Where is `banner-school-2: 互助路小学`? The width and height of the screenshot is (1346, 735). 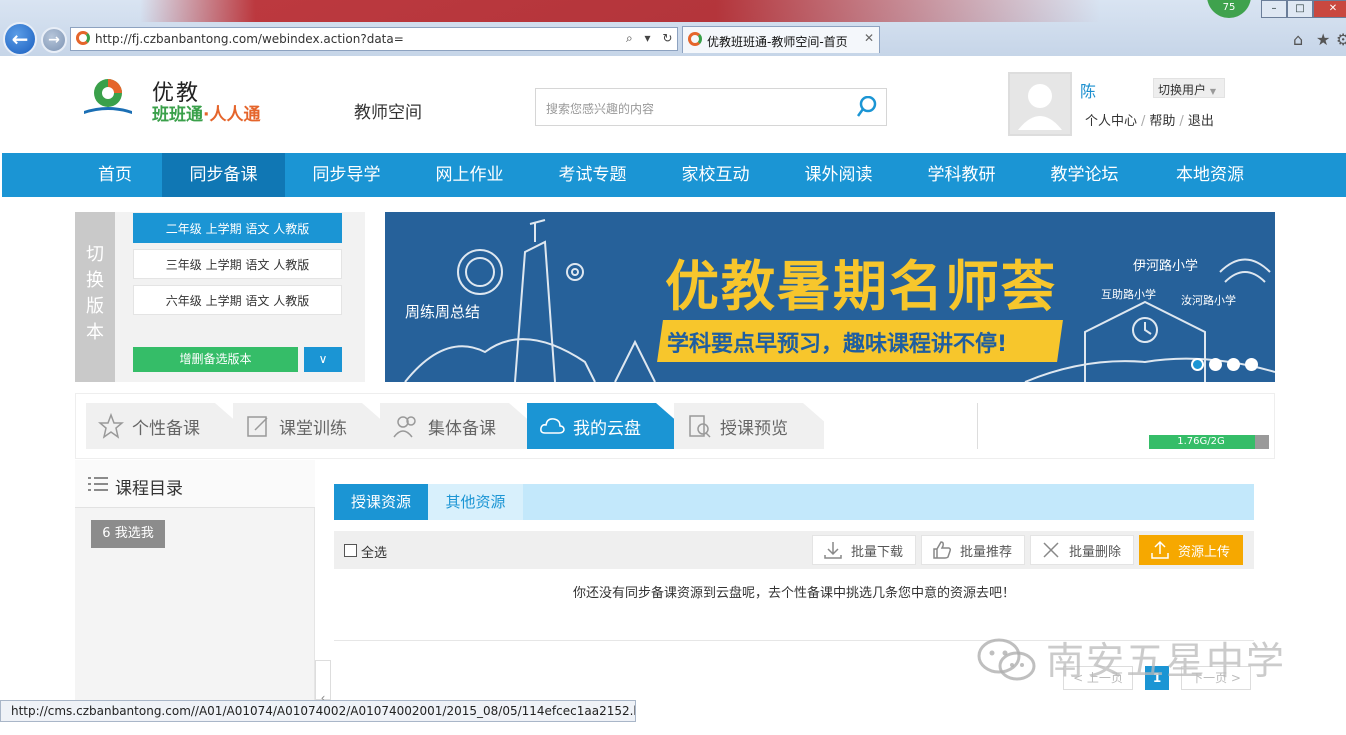
banner-school-2: 互助路小学 is located at coordinates (1128, 294).